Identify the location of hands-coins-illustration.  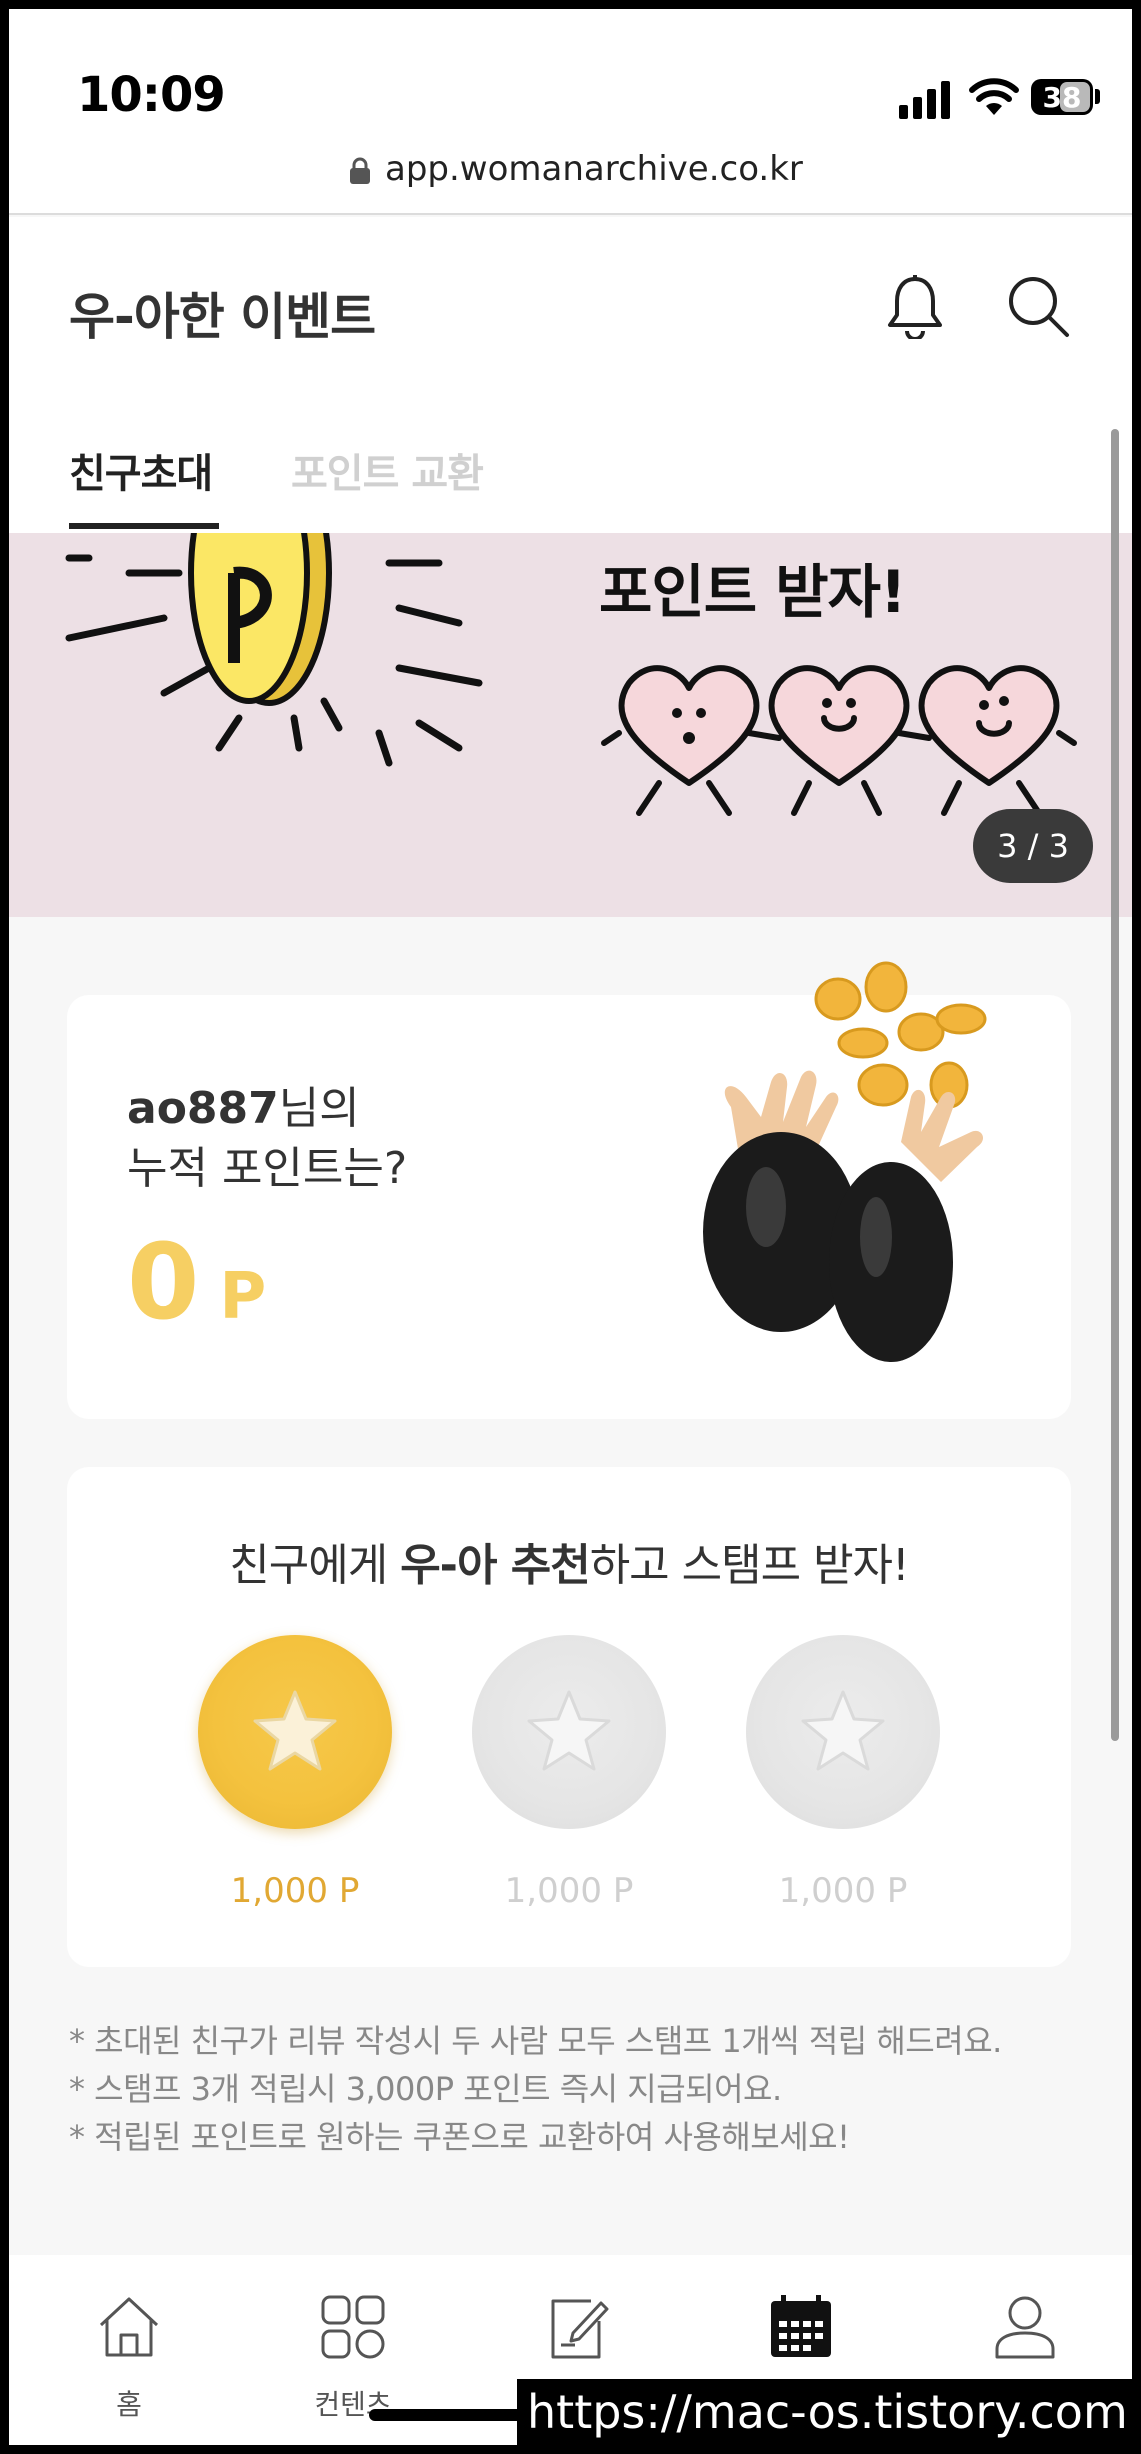
(845, 1161).